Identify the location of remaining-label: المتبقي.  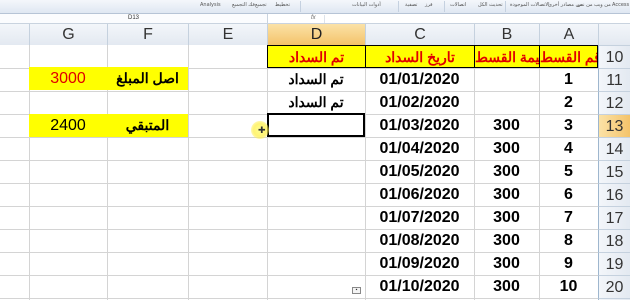
(147, 125).